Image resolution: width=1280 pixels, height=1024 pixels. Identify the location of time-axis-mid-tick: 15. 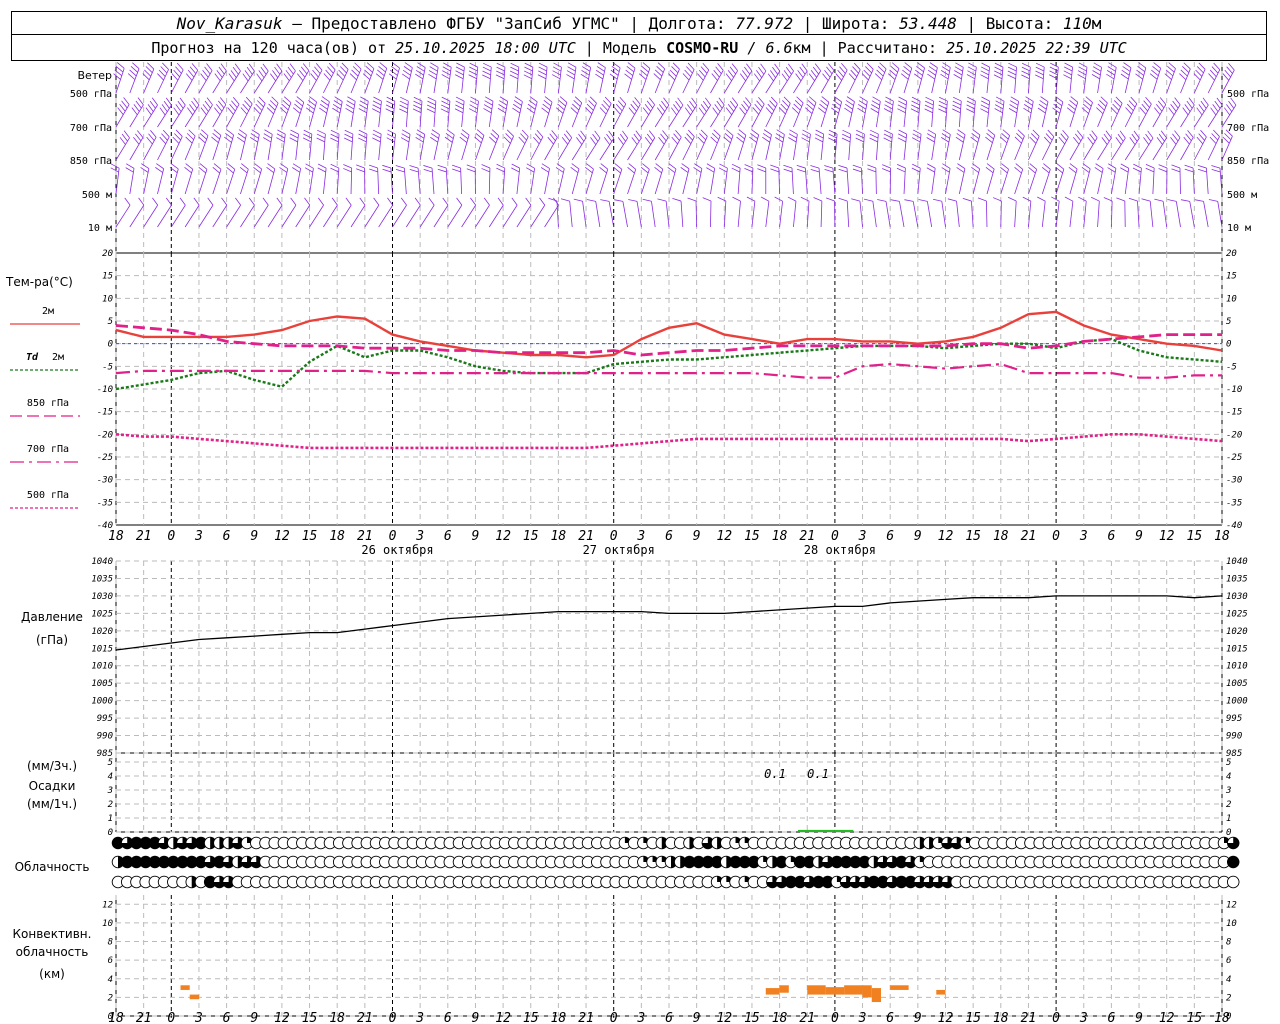
(752, 536).